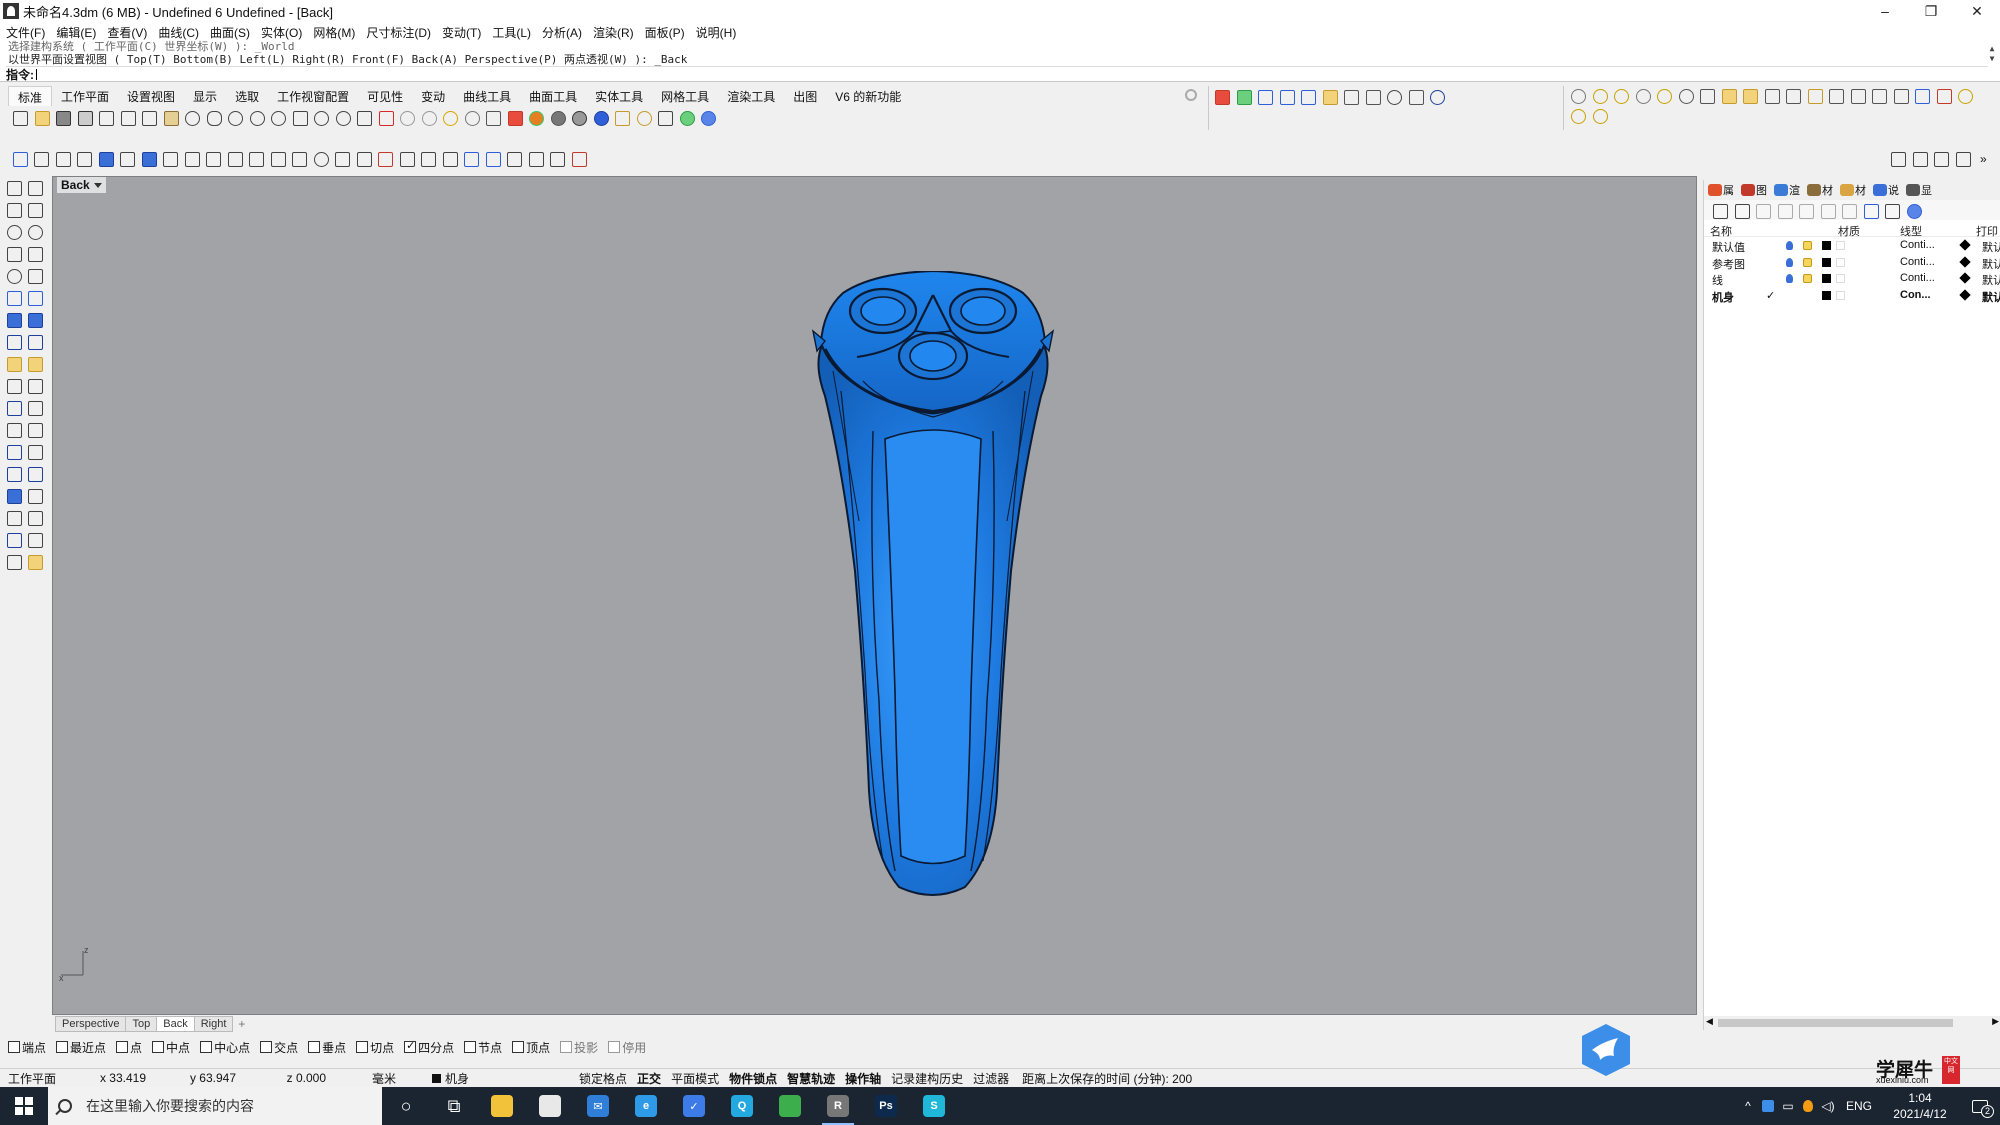 This screenshot has width=2000, height=1125. Describe the element at coordinates (1721, 190) in the screenshot. I see `panel-tab-0: 属` at that location.